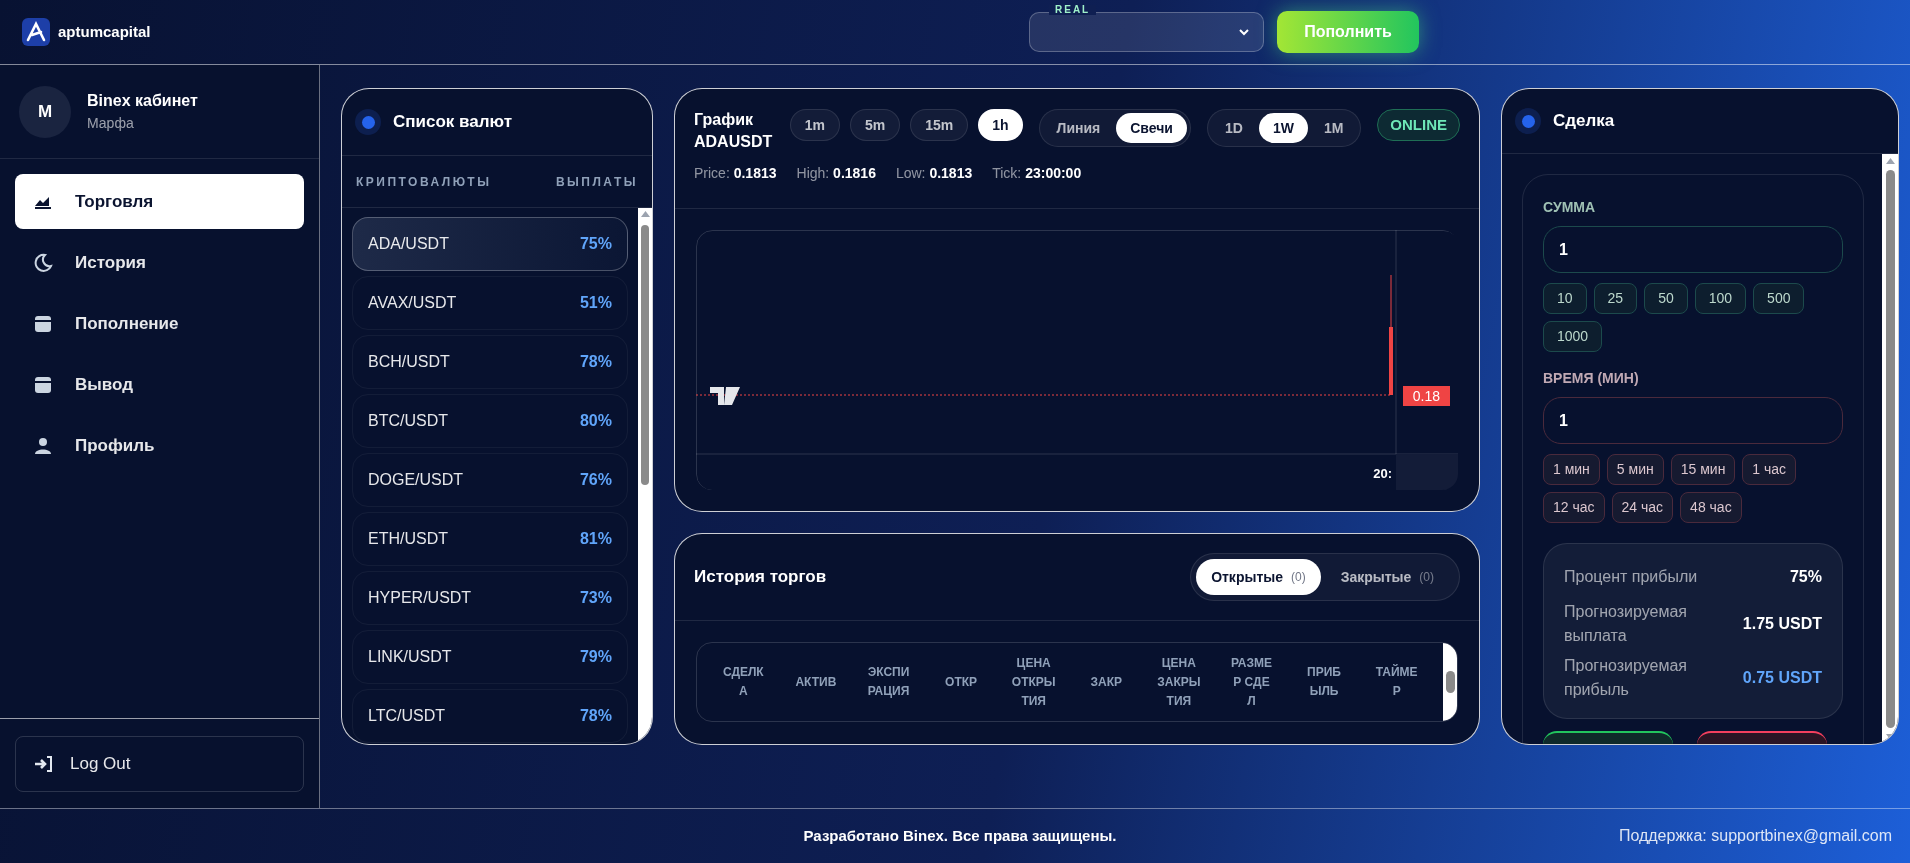  Describe the element at coordinates (36, 32) in the screenshot. I see `logo-icon` at that location.